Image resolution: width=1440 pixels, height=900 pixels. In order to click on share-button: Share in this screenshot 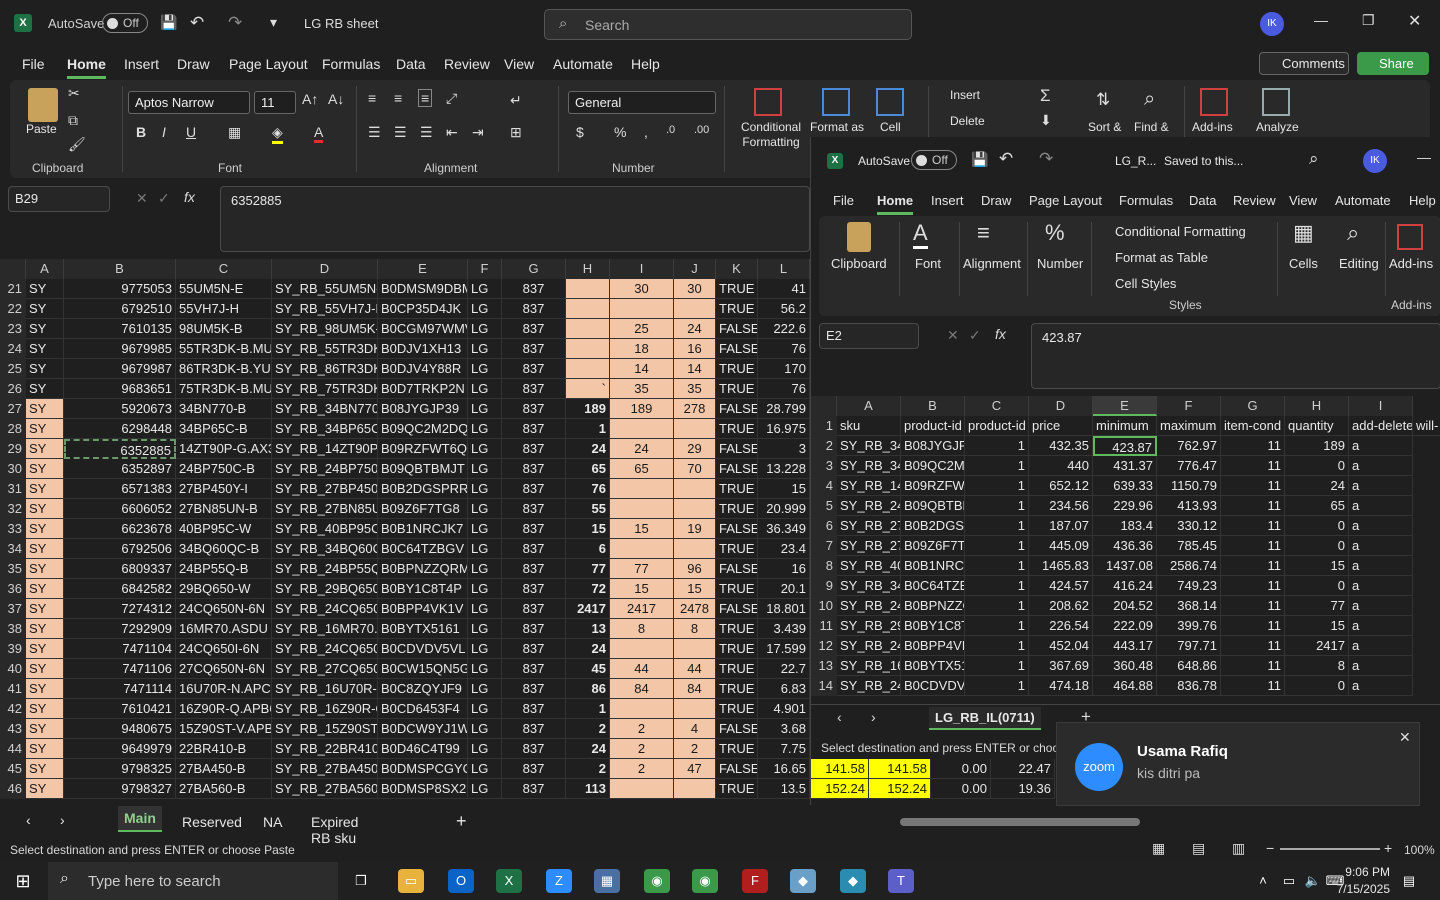, I will do `click(1393, 63)`.